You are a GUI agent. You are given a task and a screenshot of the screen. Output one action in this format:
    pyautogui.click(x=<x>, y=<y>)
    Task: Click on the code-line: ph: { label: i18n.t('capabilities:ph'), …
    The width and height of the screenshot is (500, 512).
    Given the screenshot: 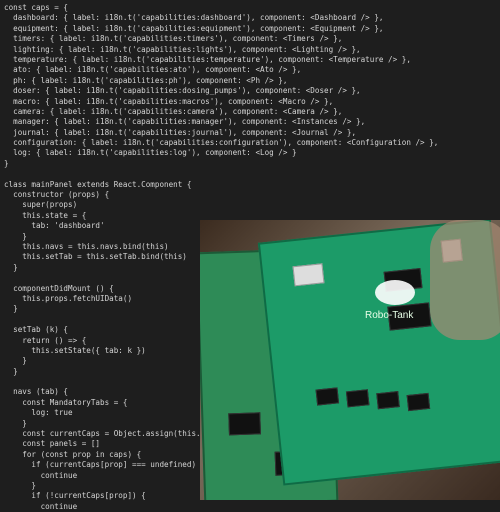 What is the action you would take?
    pyautogui.click(x=221, y=81)
    